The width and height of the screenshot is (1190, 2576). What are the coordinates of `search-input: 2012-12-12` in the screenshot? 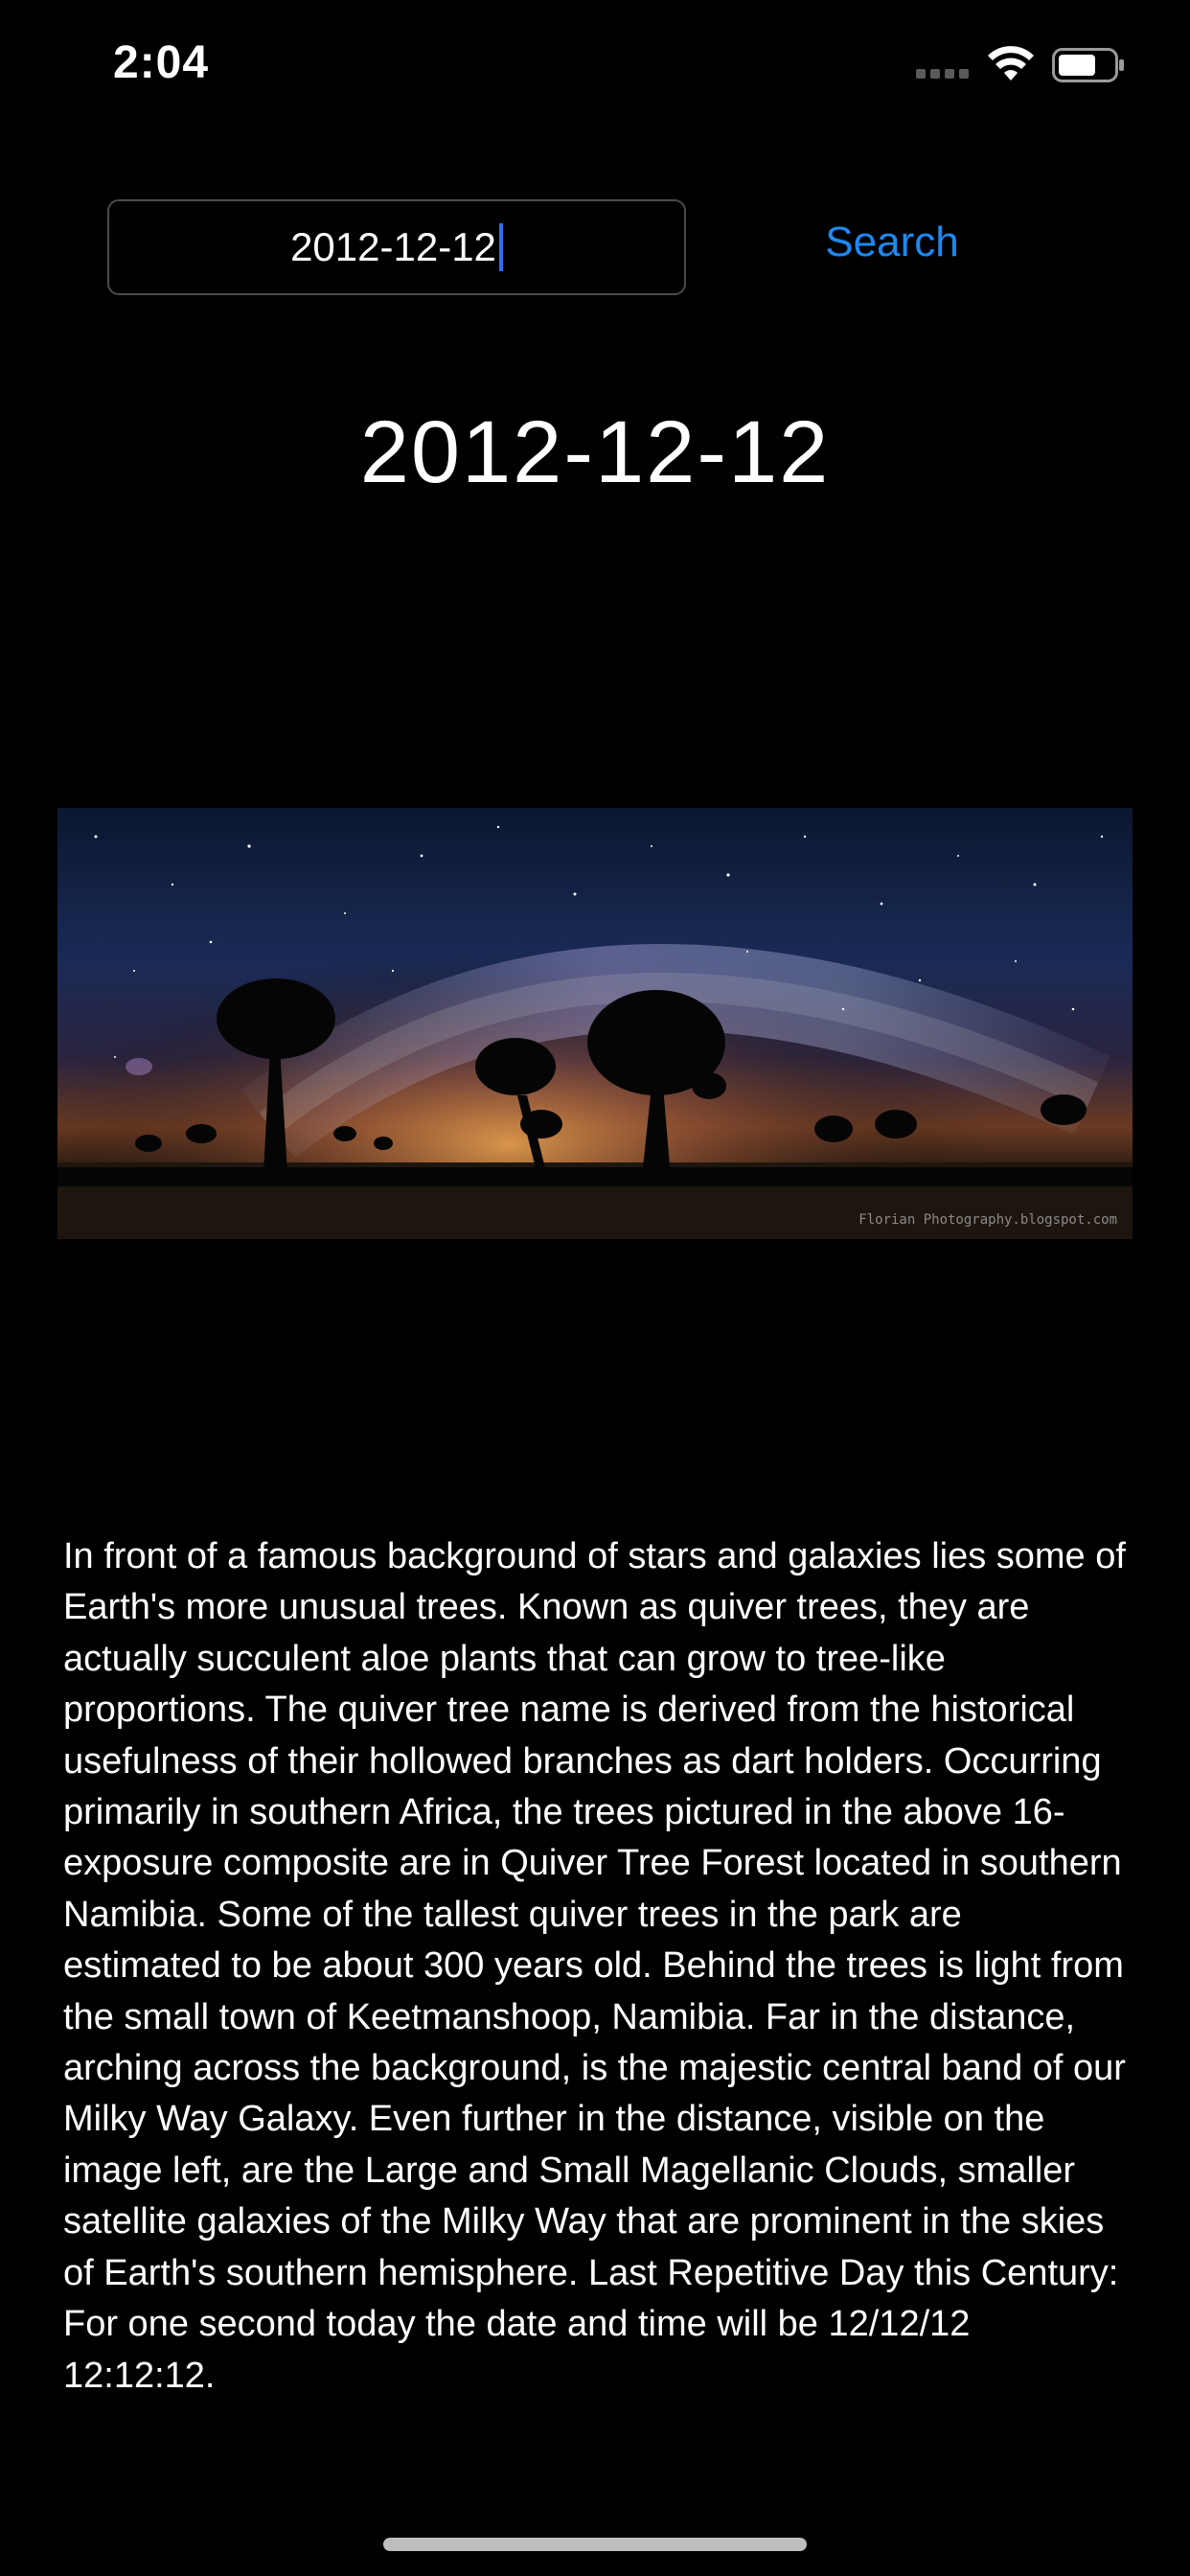 It's located at (397, 247).